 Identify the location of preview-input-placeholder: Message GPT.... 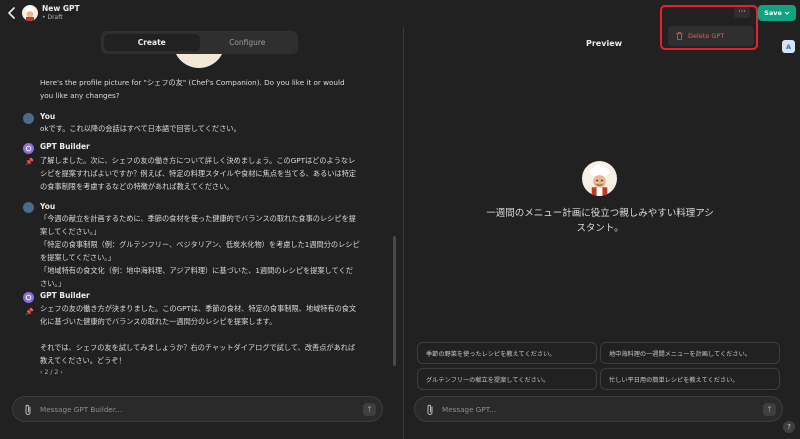
(469, 409).